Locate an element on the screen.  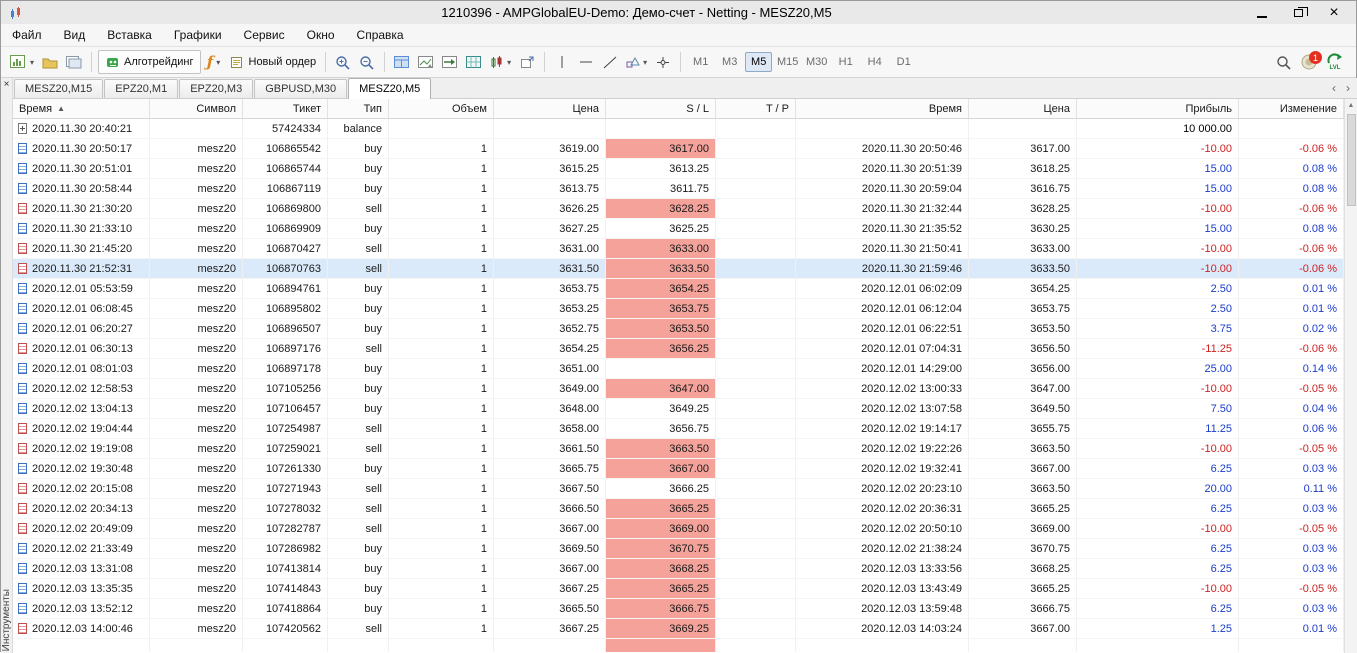
column-header-profit: Прибыль is located at coordinates (1158, 108).